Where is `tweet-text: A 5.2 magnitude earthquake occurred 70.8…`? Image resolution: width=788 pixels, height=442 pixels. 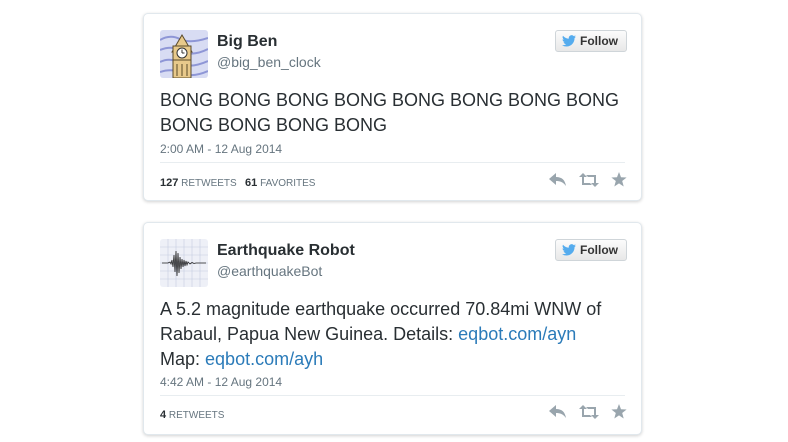
tweet-text: A 5.2 magnitude earthquake occurred 70.8… is located at coordinates (390, 334).